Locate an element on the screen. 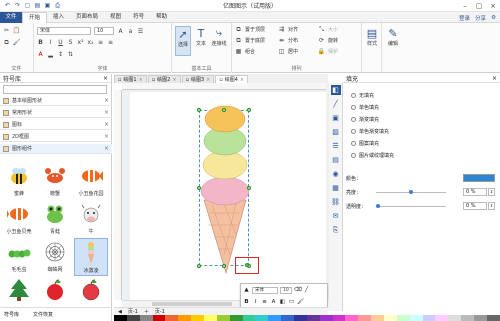 The height and width of the screenshot is (321, 500). float-font-color-icon: A is located at coordinates (273, 302).